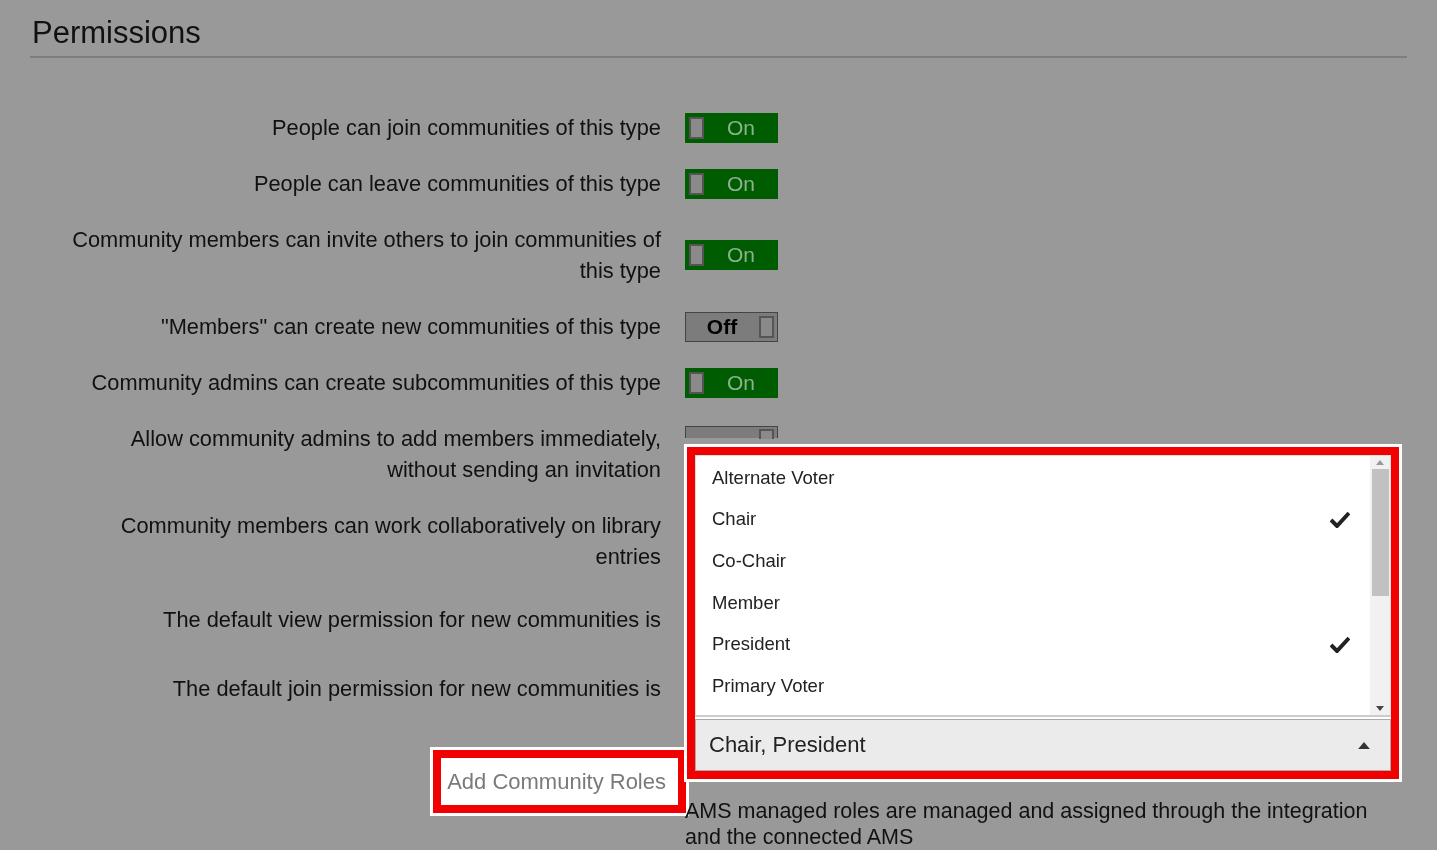  What do you see at coordinates (410, 327) in the screenshot?
I see `setting-label: "Members" can create new communities of this type` at bounding box center [410, 327].